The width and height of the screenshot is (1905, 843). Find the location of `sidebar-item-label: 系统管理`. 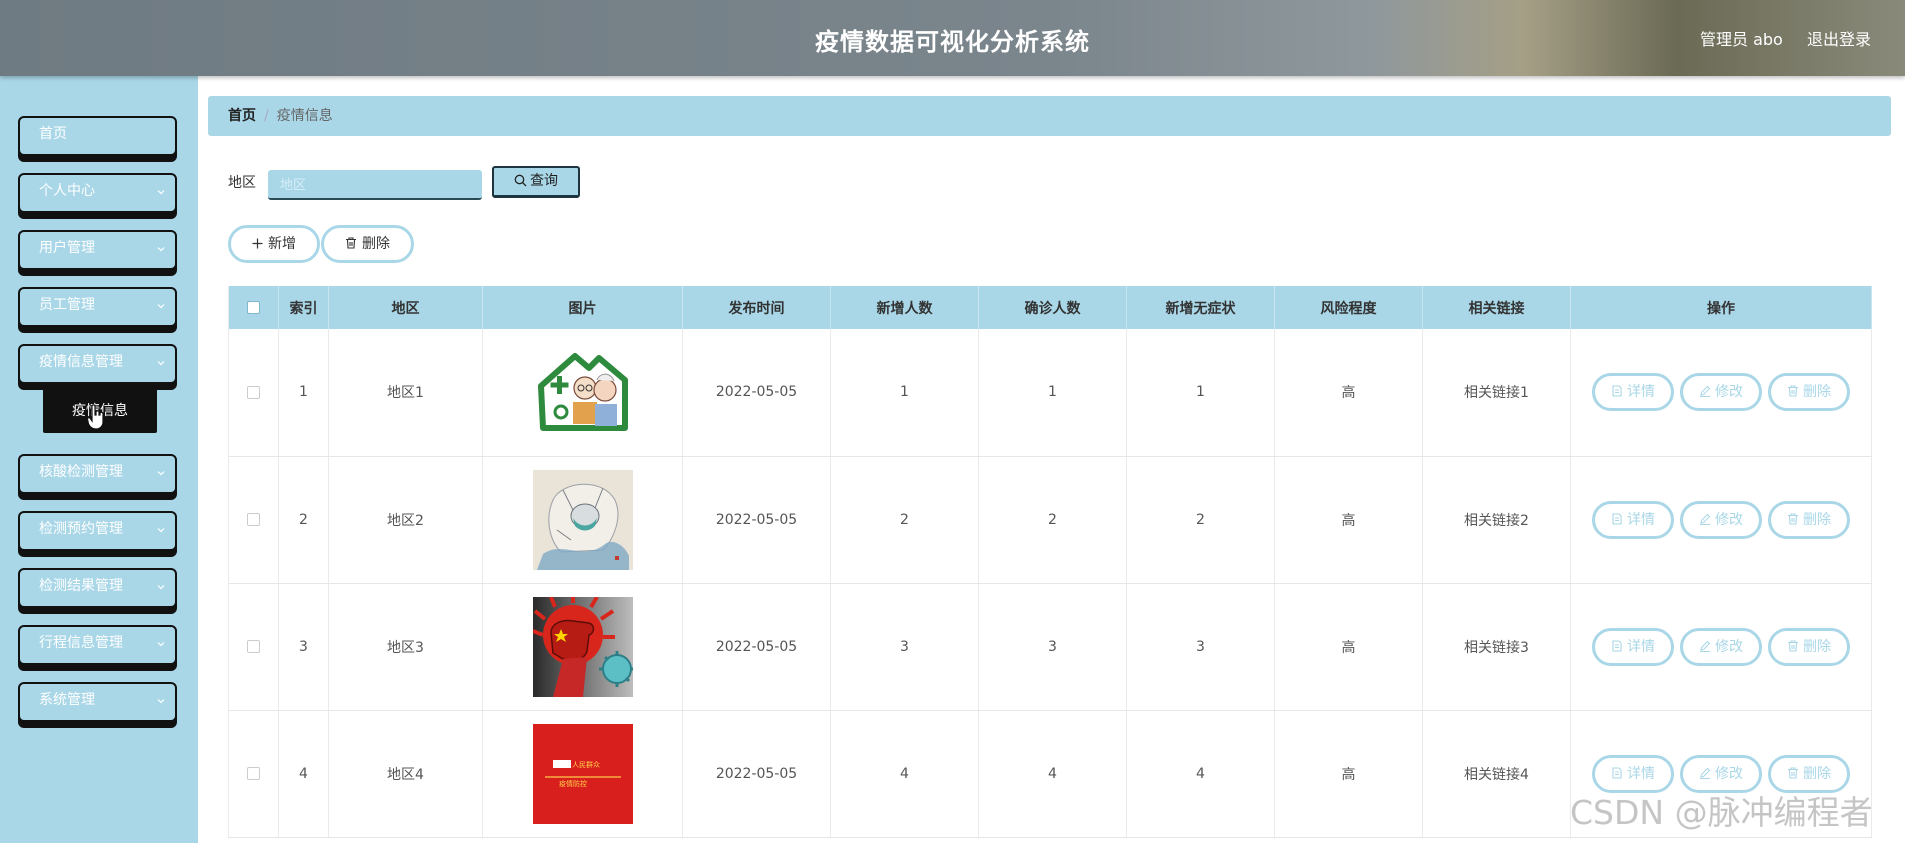

sidebar-item-label: 系统管理 is located at coordinates (67, 700).